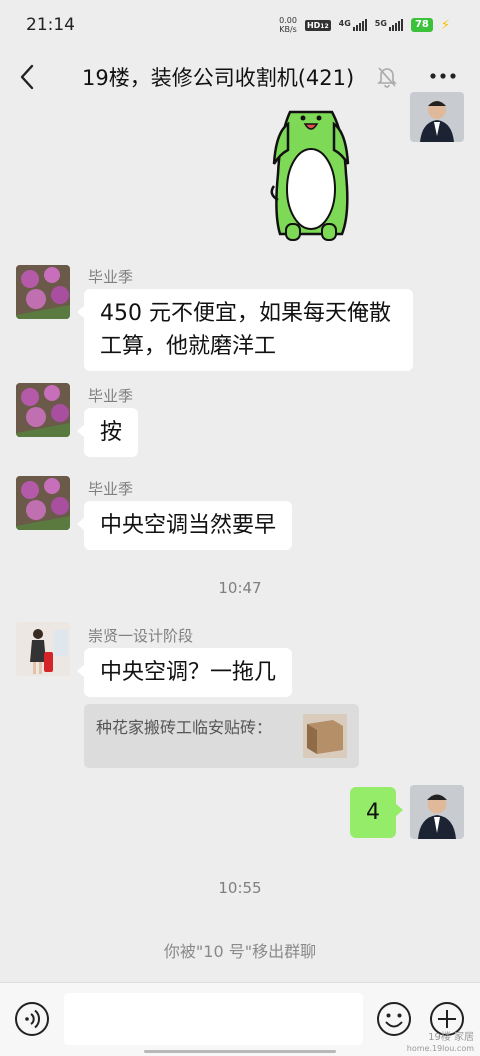 Image resolution: width=480 pixels, height=1056 pixels. I want to click on hd-label: HD, so click(313, 25).